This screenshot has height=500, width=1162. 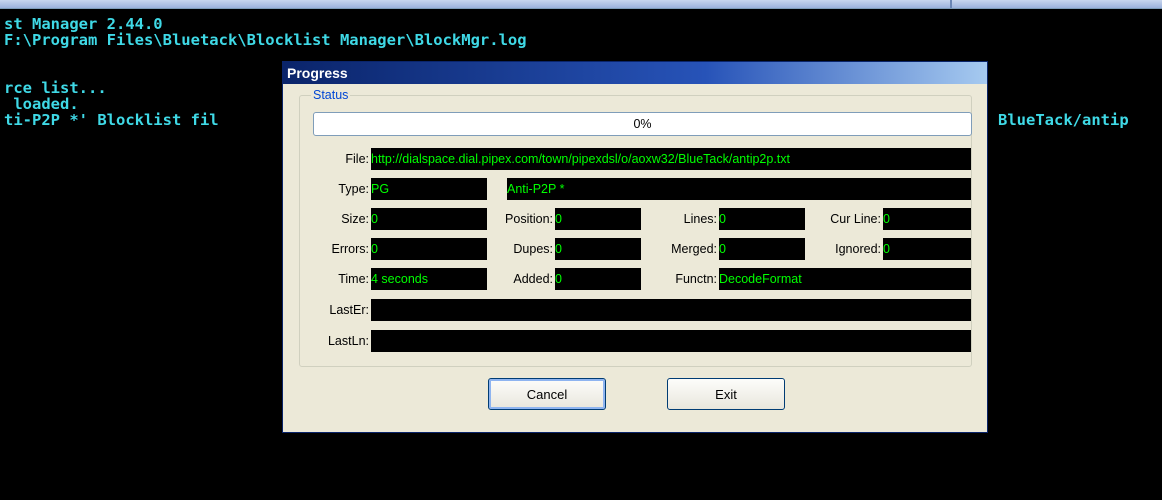 I want to click on top-edge-marker, so click(x=951, y=4).